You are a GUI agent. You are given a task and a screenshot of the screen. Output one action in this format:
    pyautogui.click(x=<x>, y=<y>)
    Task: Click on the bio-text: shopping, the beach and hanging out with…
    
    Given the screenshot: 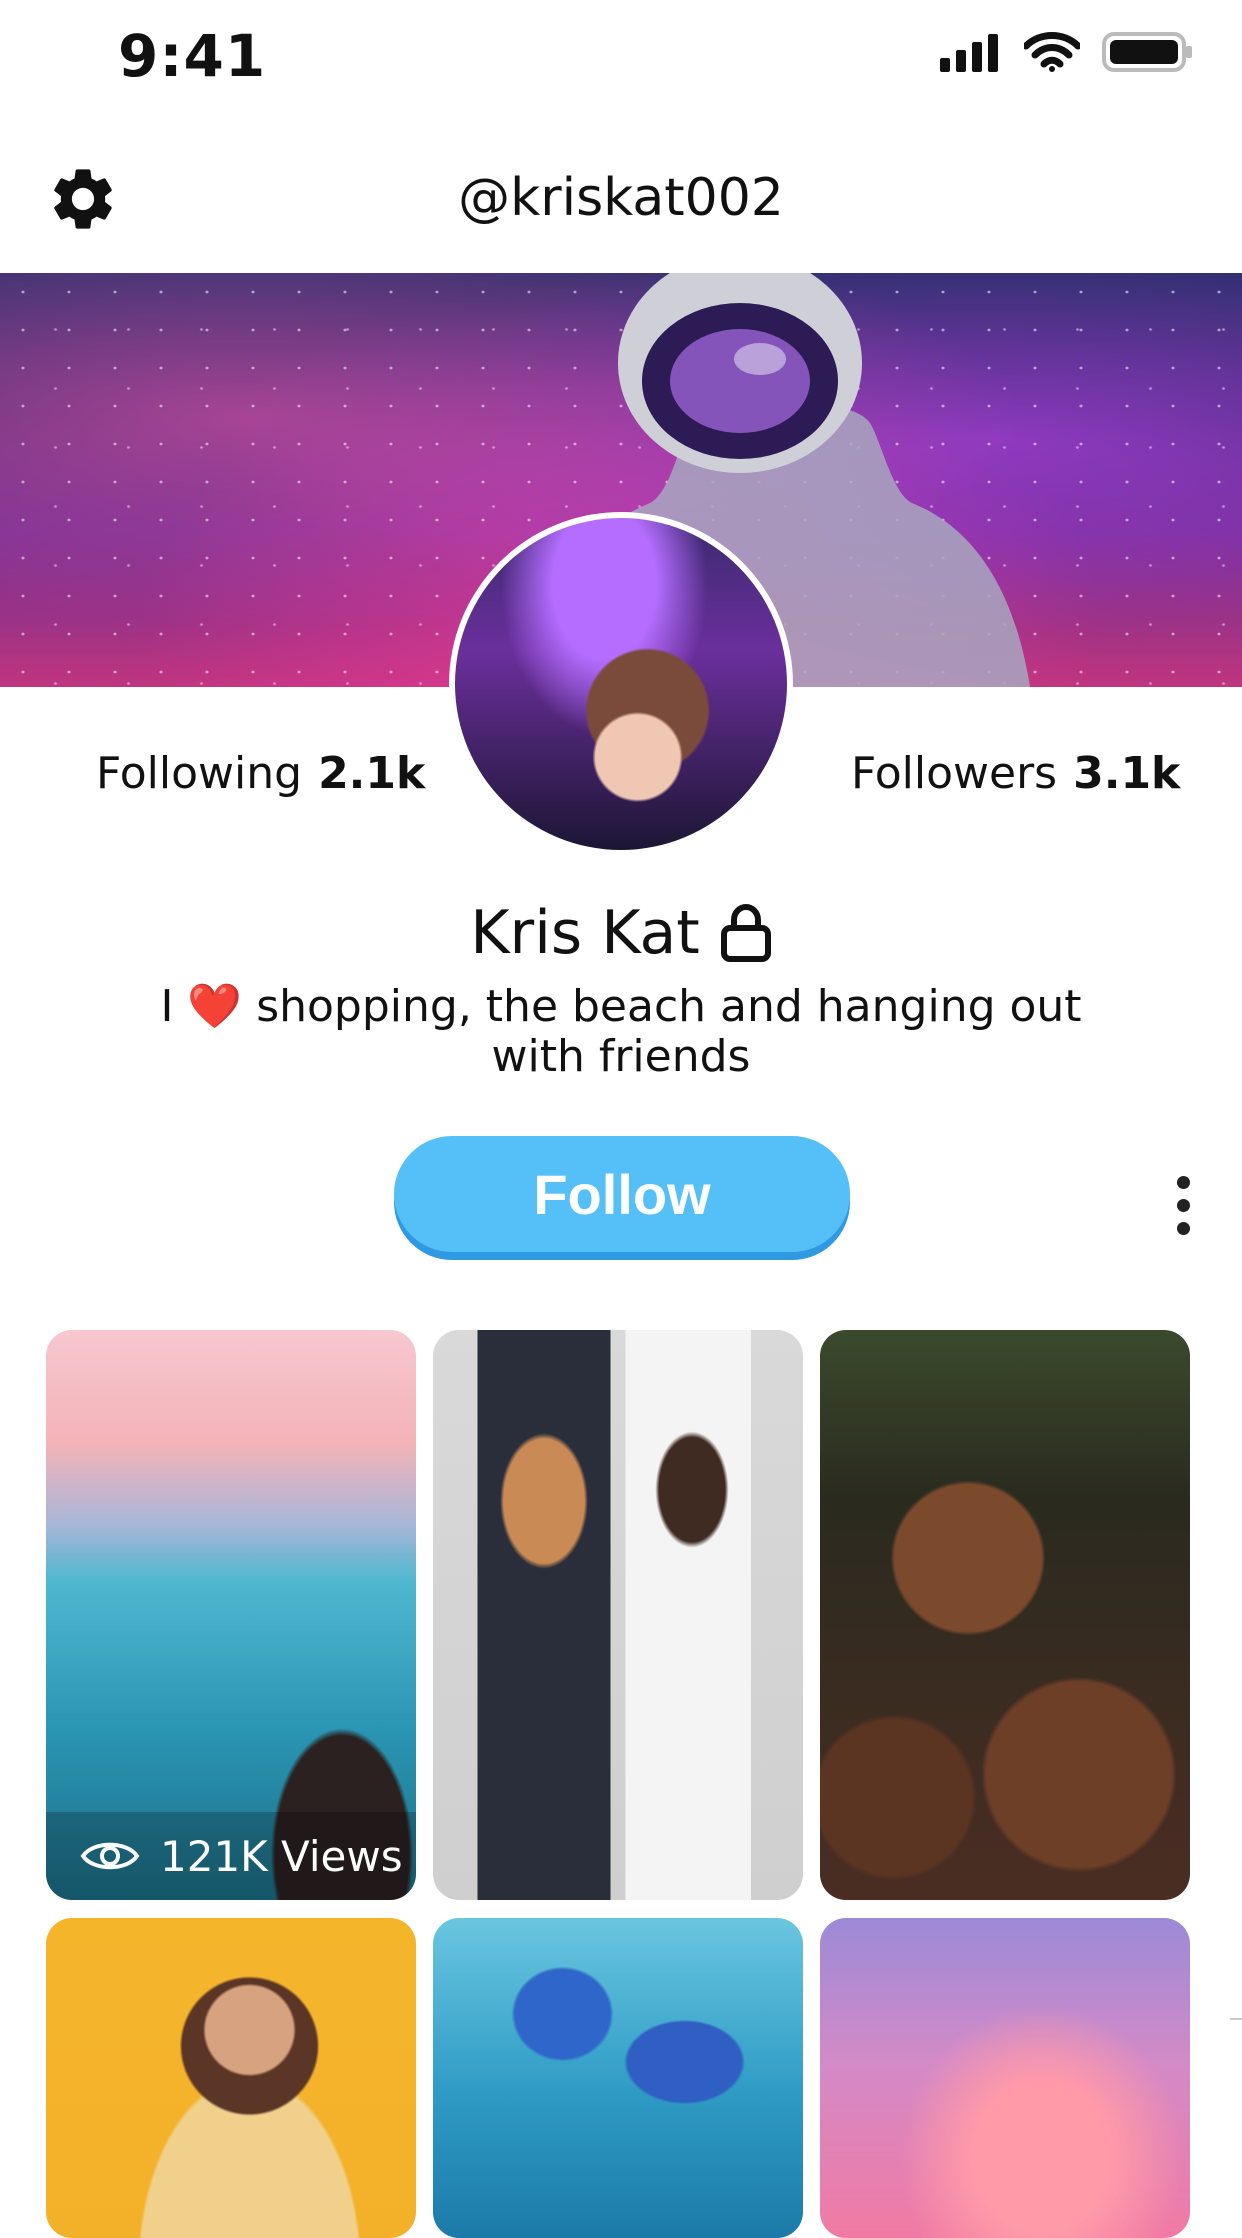 What is the action you would take?
    pyautogui.click(x=662, y=1031)
    